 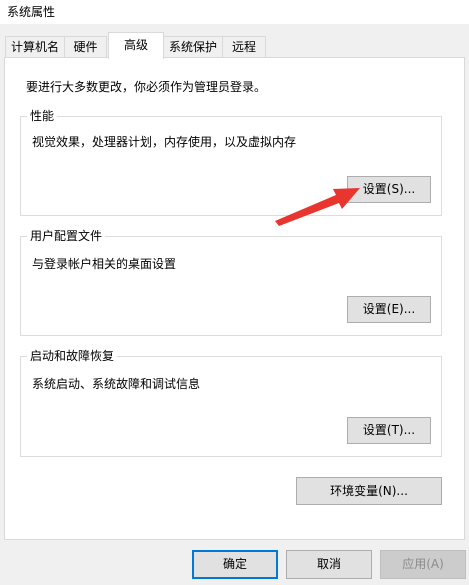 What do you see at coordinates (329, 564) in the screenshot?
I see `cancel-button: 取消` at bounding box center [329, 564].